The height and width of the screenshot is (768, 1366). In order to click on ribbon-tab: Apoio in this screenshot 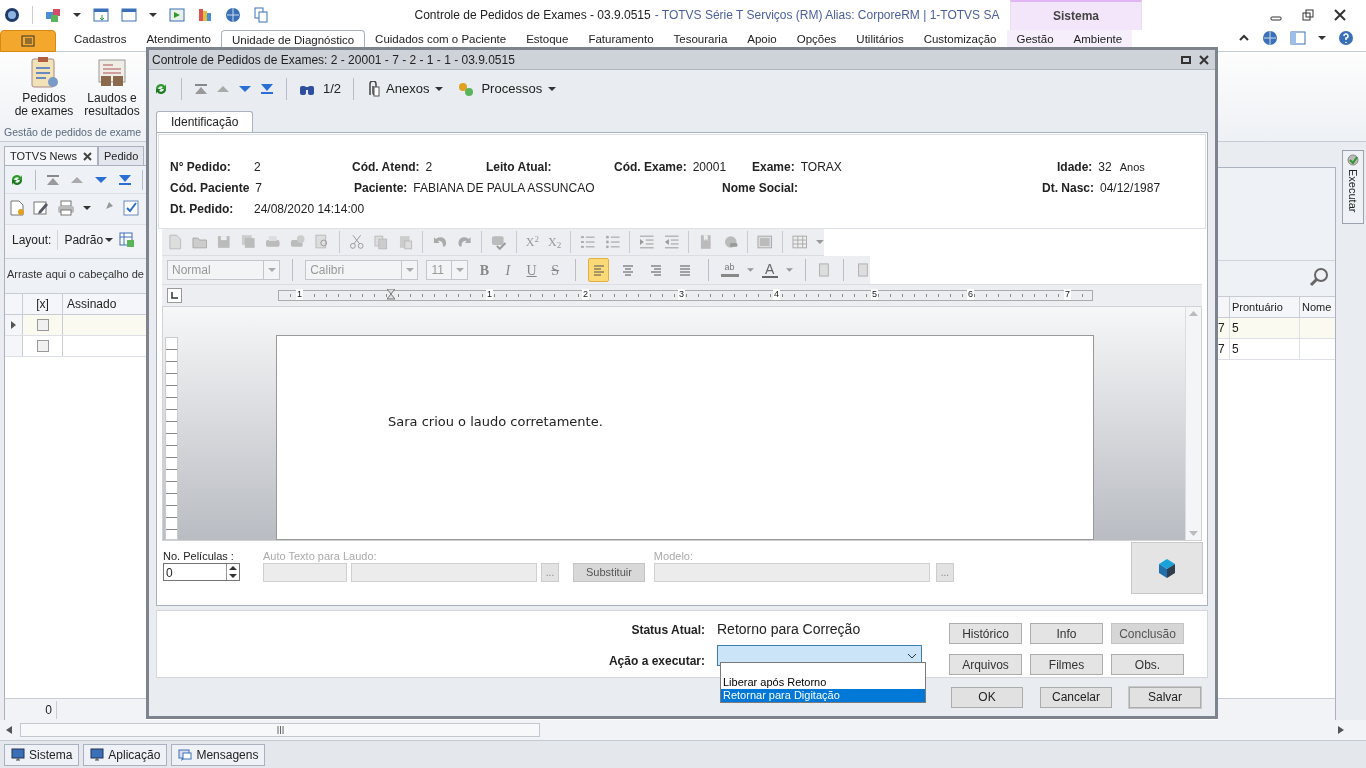, I will do `click(762, 39)`.